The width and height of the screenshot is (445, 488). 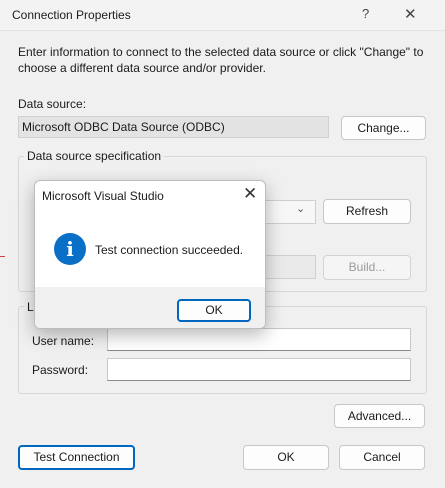 What do you see at coordinates (222, 15) in the screenshot?
I see `title-bar: Connection Properties ? ✕` at bounding box center [222, 15].